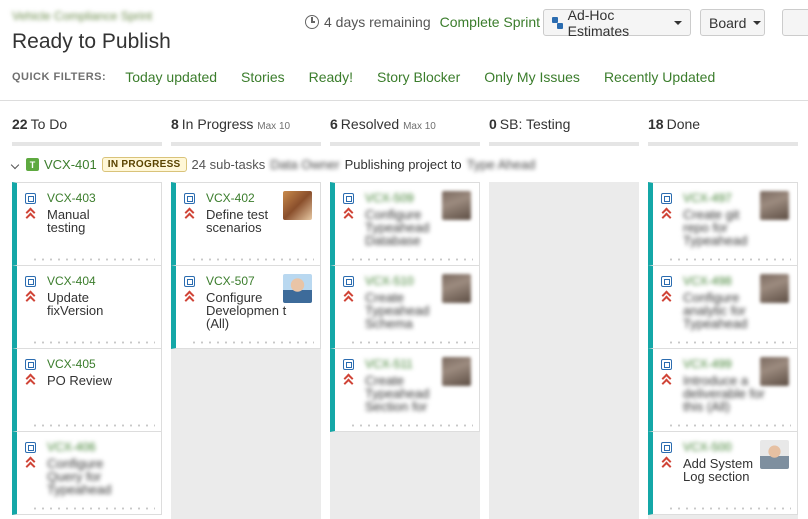  What do you see at coordinates (397, 310) in the screenshot?
I see `issue-summary: Create Typeahead Schema` at bounding box center [397, 310].